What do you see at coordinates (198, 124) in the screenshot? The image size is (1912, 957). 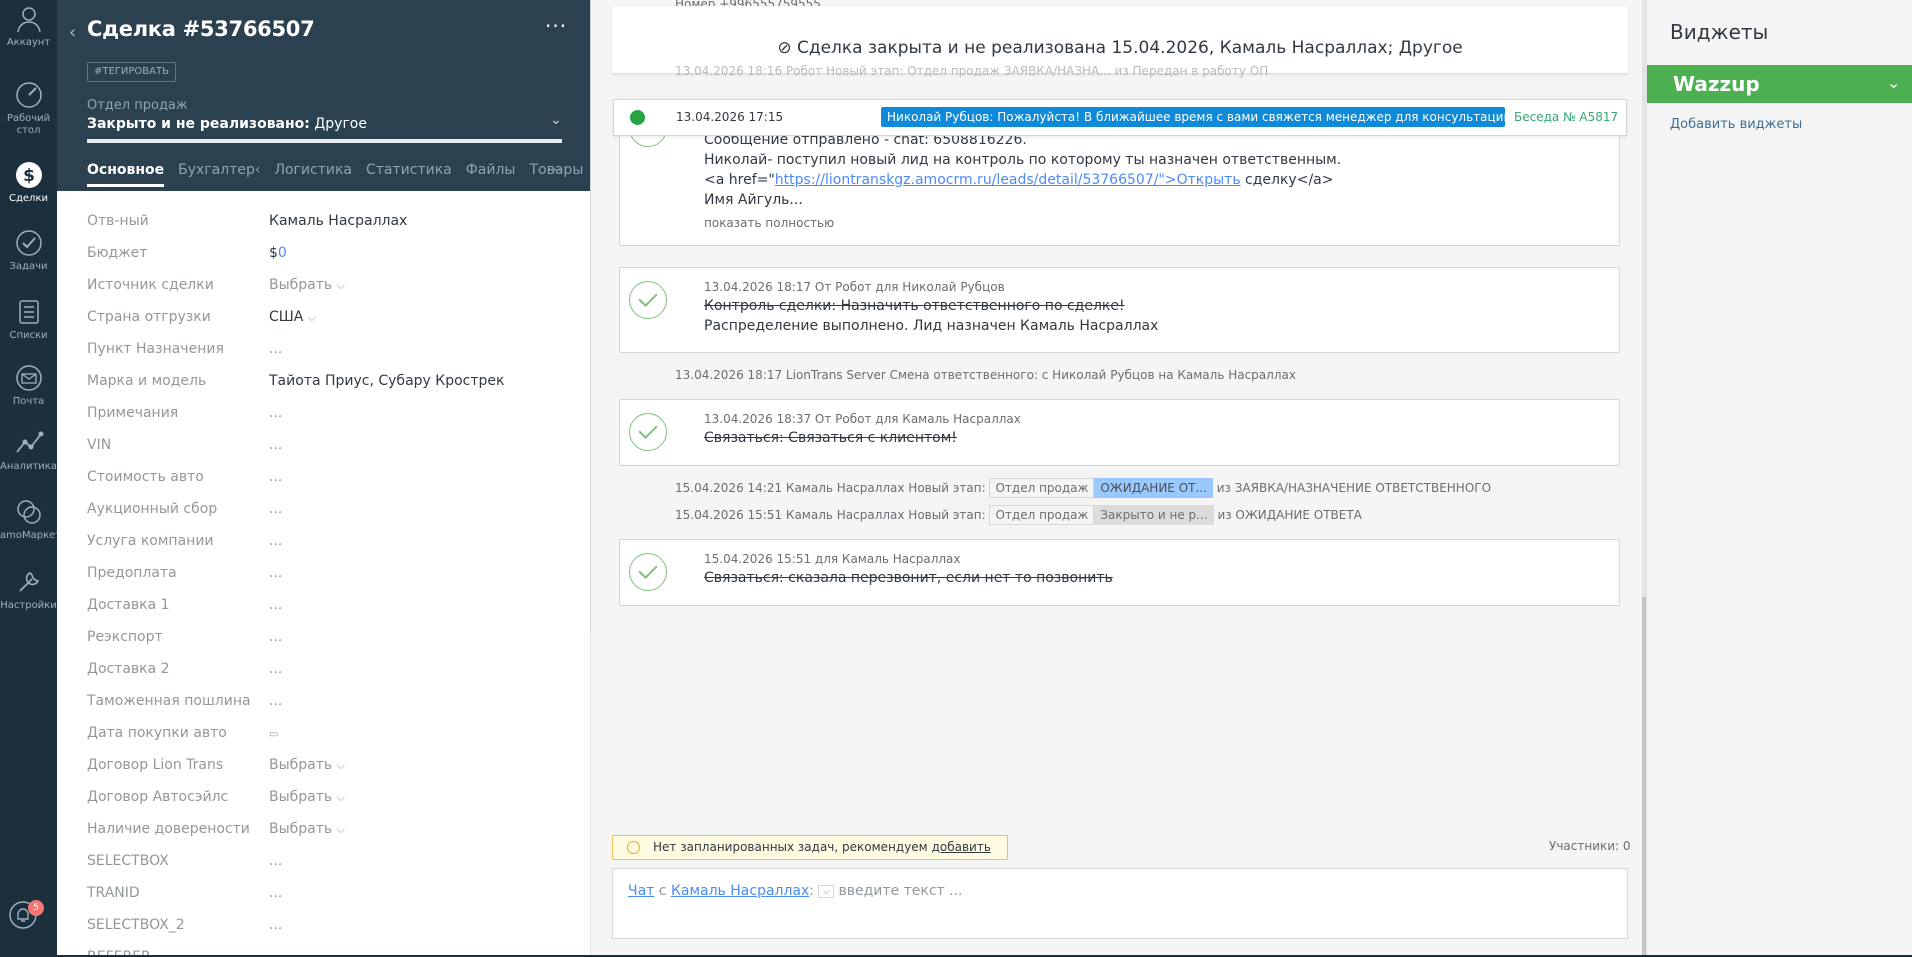 I see `status-bold: Закрыто и не реализовано:` at bounding box center [198, 124].